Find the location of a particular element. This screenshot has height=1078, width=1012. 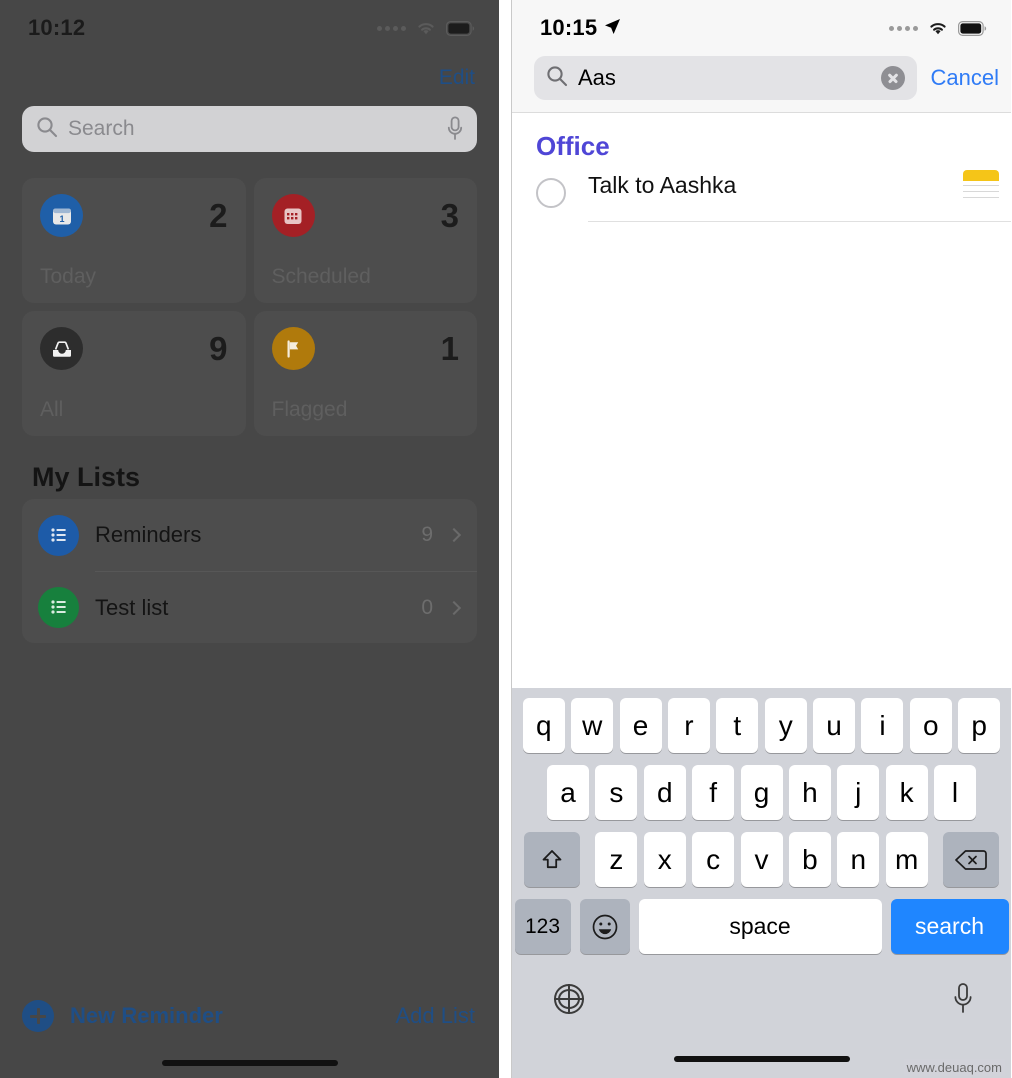

key-m: m is located at coordinates (906, 859).